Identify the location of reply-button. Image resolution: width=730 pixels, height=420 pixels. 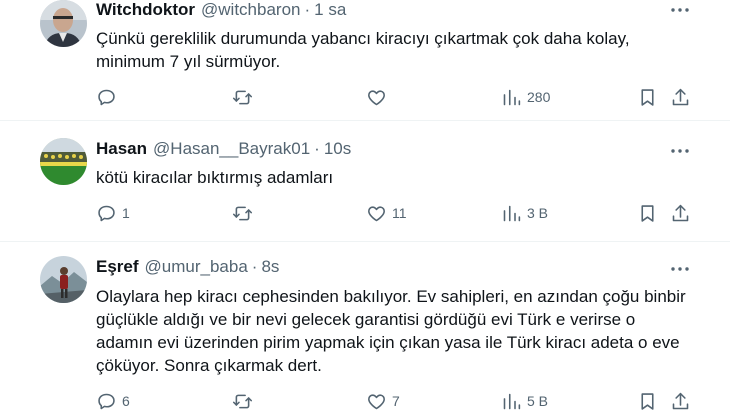
(109, 97).